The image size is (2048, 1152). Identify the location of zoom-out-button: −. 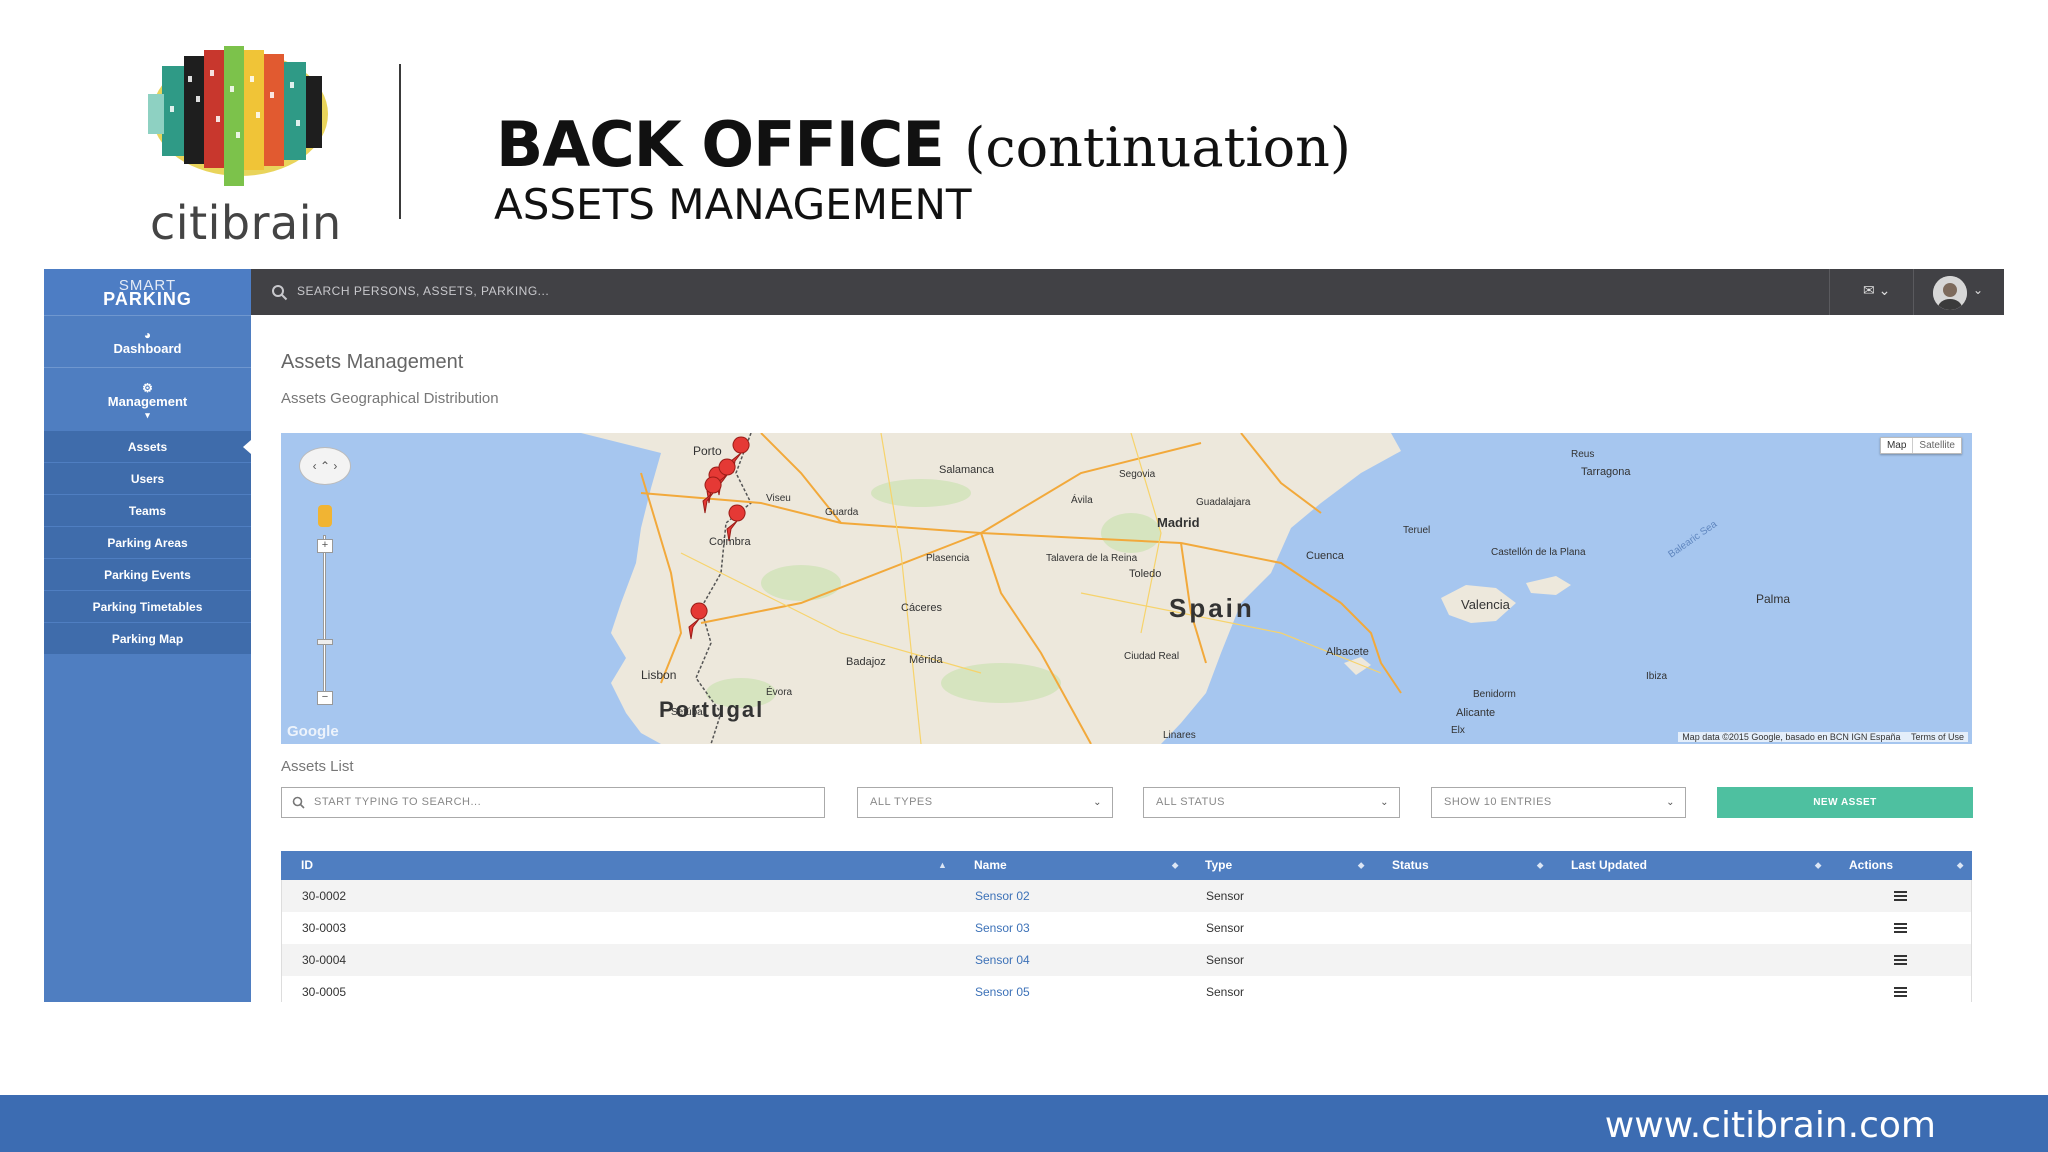
(325, 698).